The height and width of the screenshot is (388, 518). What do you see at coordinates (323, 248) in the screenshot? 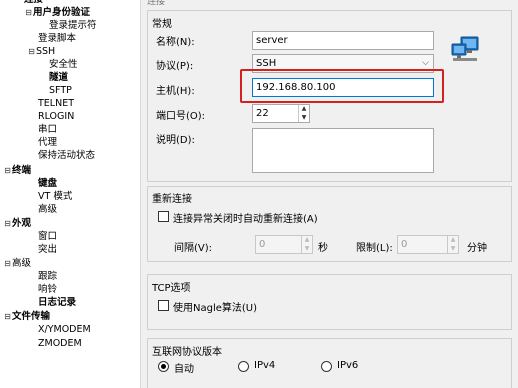
I see `interval-unit: 秒` at bounding box center [323, 248].